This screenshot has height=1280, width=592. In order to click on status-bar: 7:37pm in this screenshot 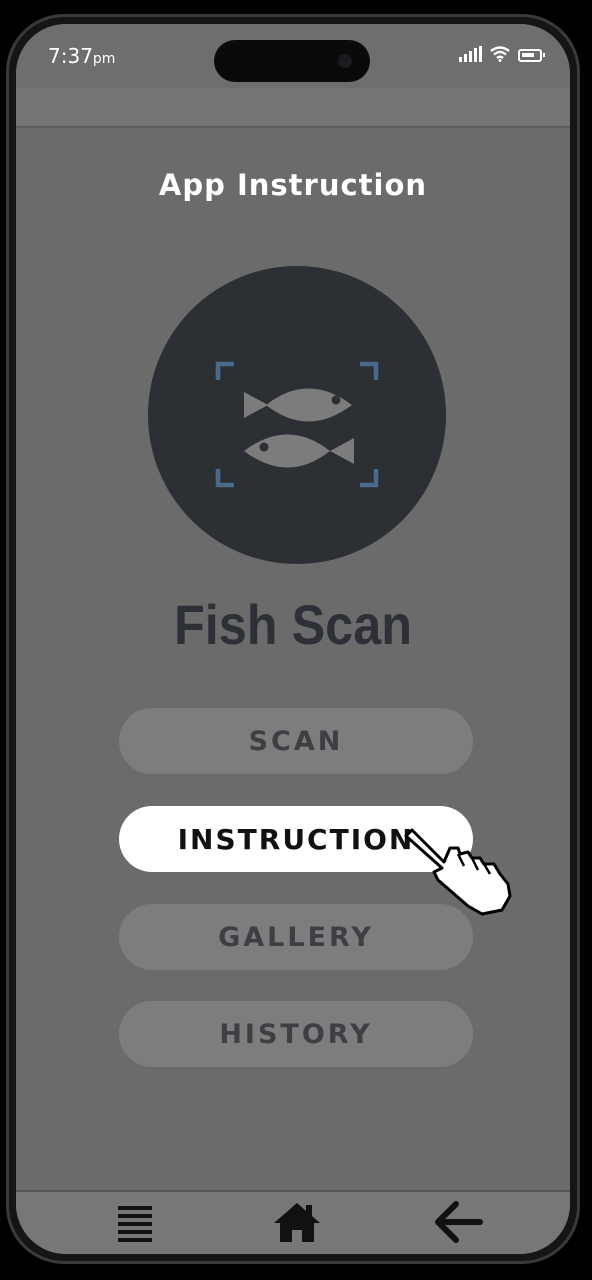, I will do `click(293, 56)`.